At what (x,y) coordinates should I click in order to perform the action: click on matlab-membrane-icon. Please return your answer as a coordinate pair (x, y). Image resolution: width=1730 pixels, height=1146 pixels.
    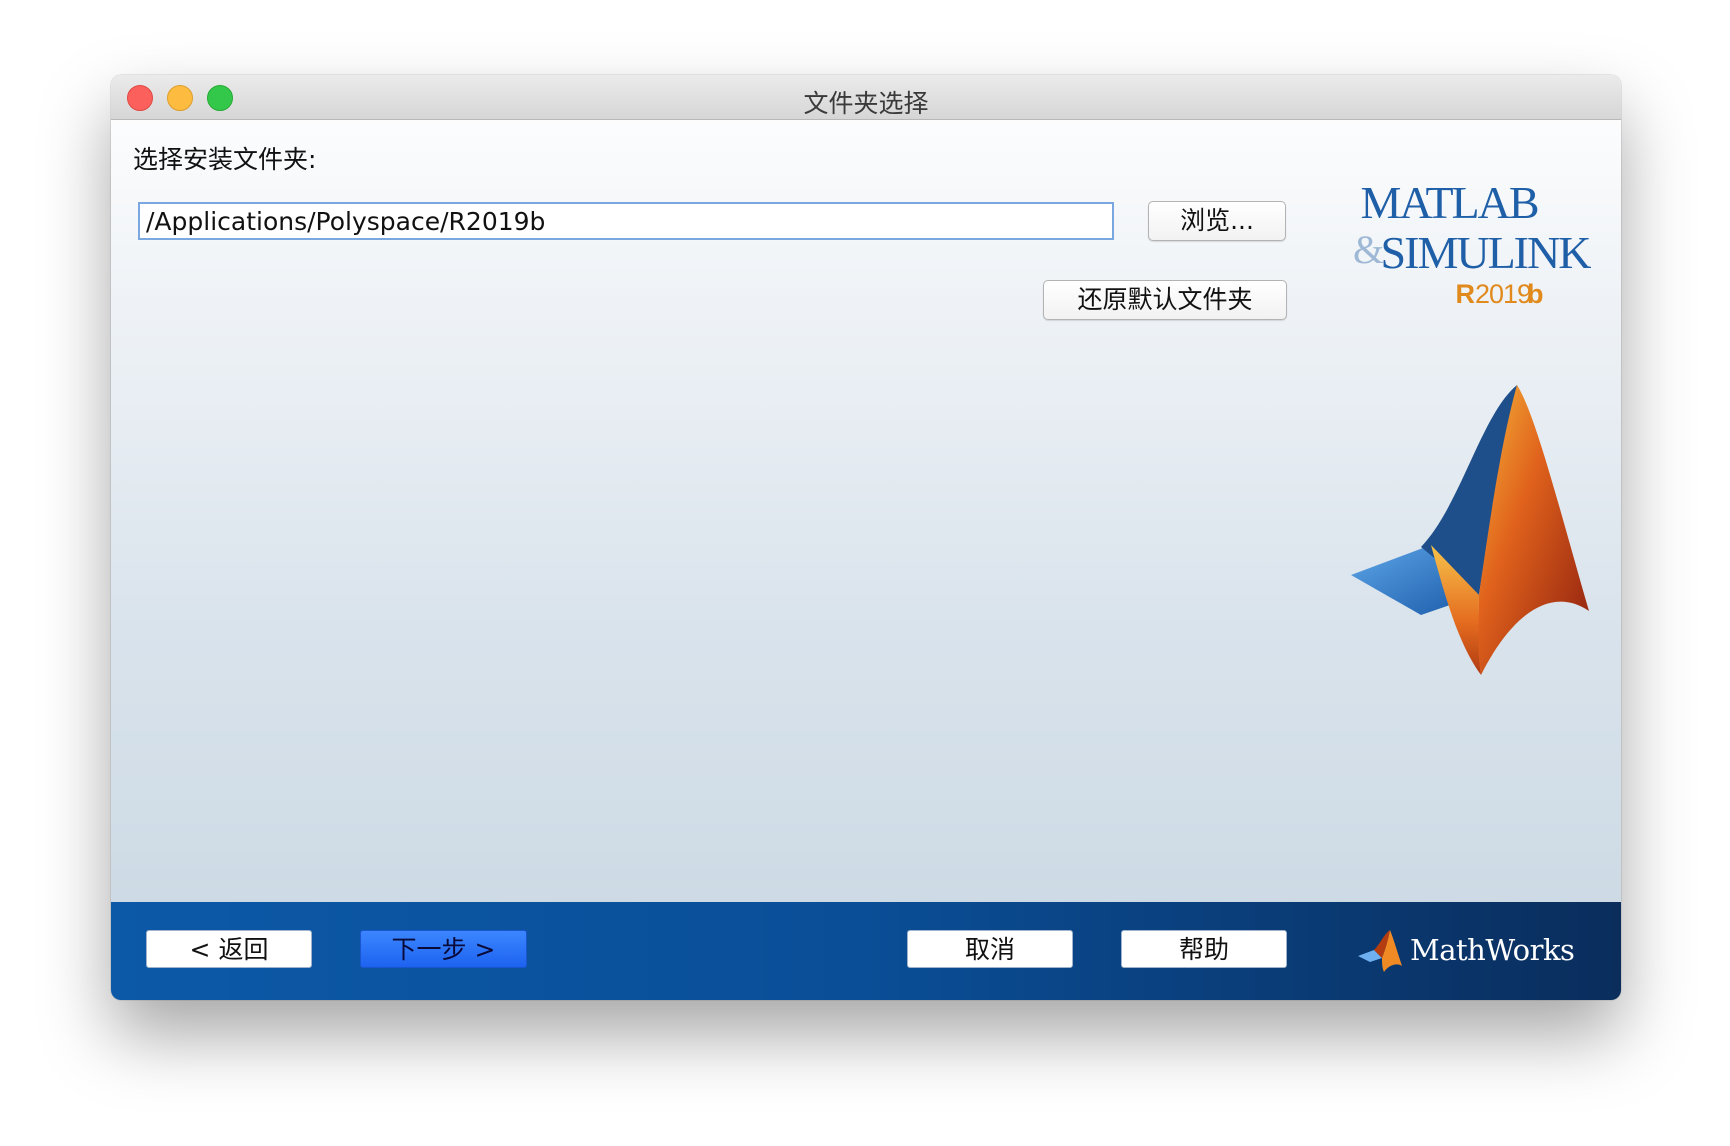
    Looking at the image, I should click on (1470, 530).